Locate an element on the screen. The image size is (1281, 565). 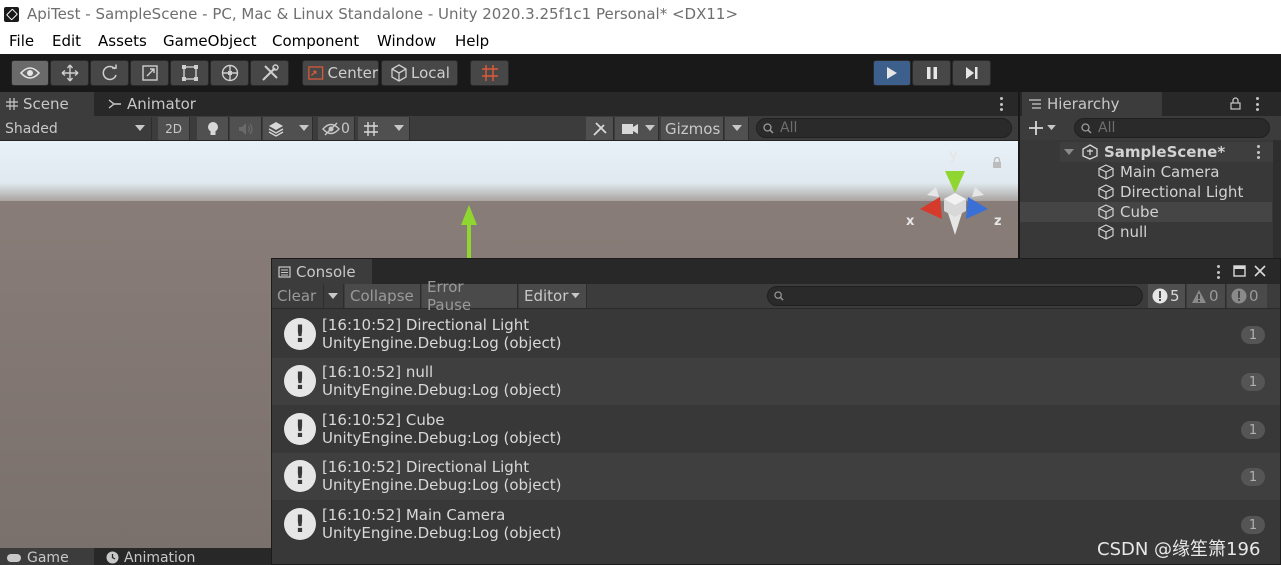
tab-hierarchy-label: Hierarchy is located at coordinates (1083, 104).